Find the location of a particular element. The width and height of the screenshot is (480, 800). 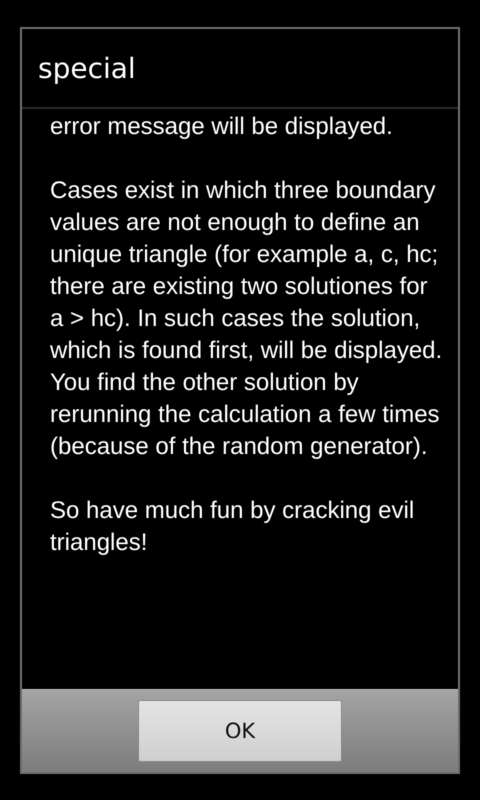

ok-button: OK is located at coordinates (240, 731).